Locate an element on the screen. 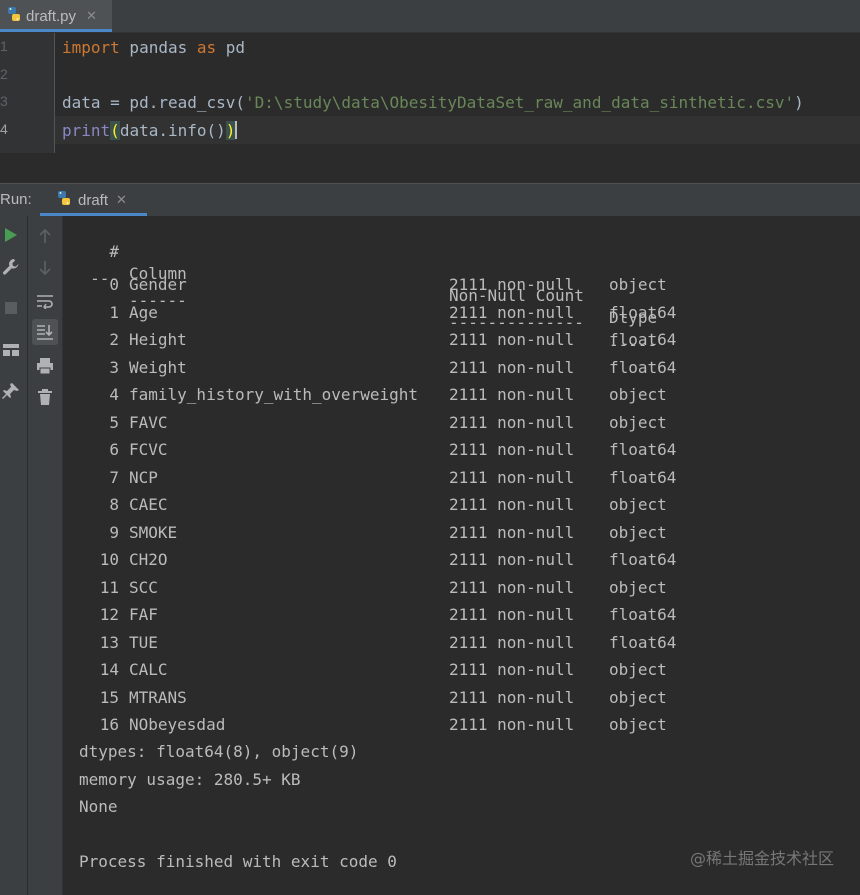 This screenshot has height=895, width=860. stop-icon is located at coordinates (11, 308).